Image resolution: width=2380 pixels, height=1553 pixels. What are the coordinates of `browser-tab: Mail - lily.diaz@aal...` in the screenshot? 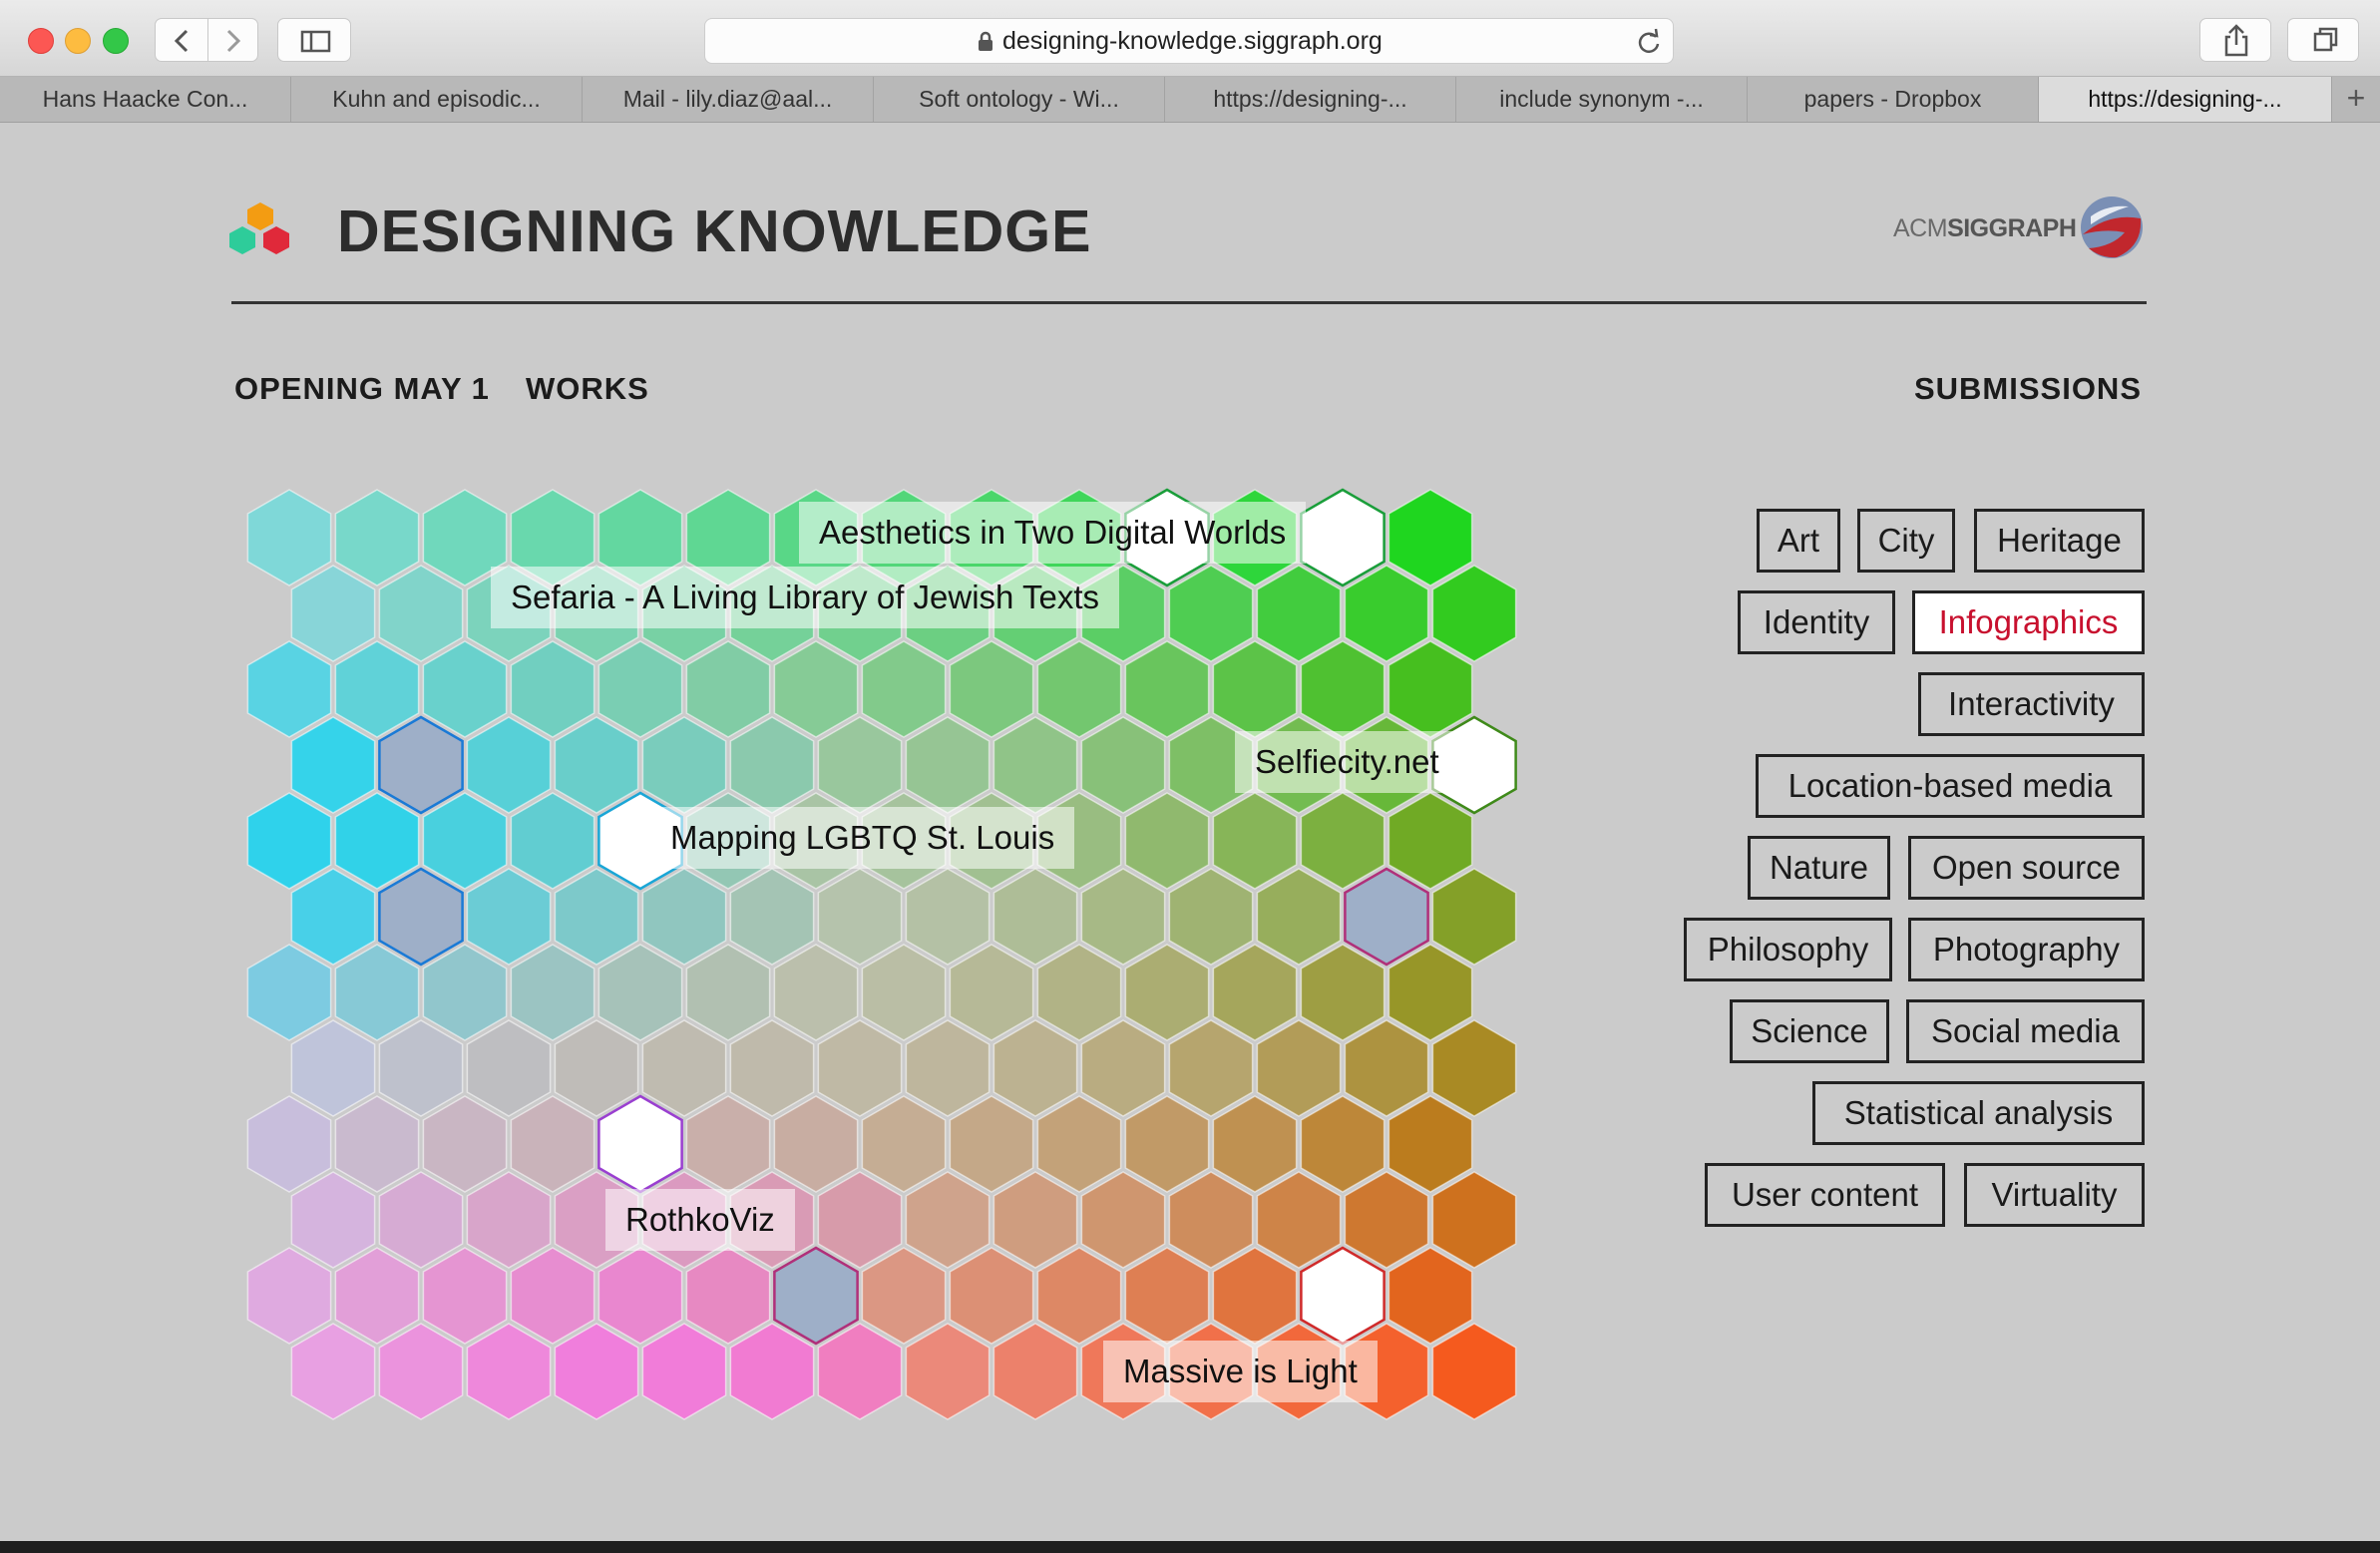 It's located at (728, 99).